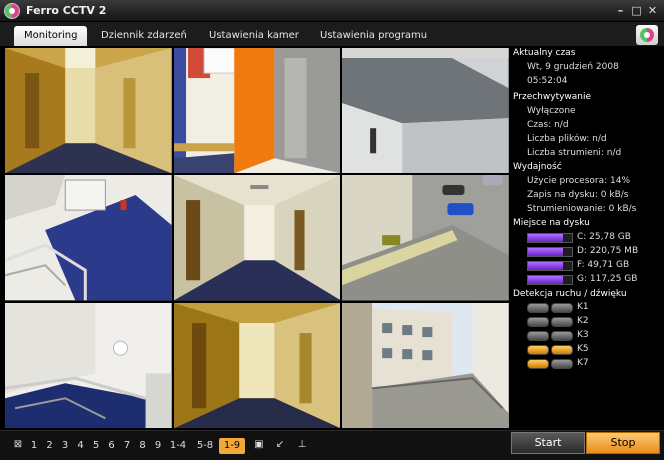  What do you see at coordinates (544, 53) in the screenshot?
I see `current-time-heading: Aktualny czas` at bounding box center [544, 53].